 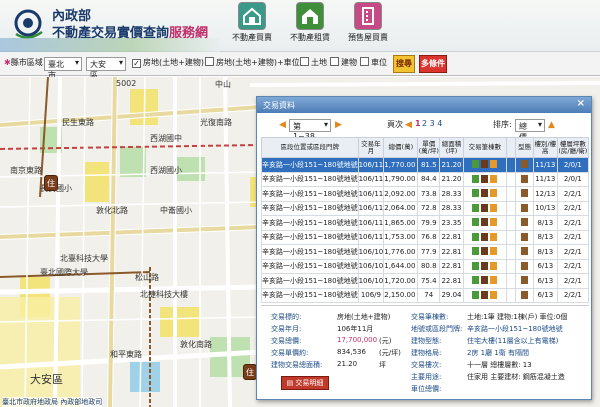 I want to click on city-select: 臺北市, so click(x=63, y=68).